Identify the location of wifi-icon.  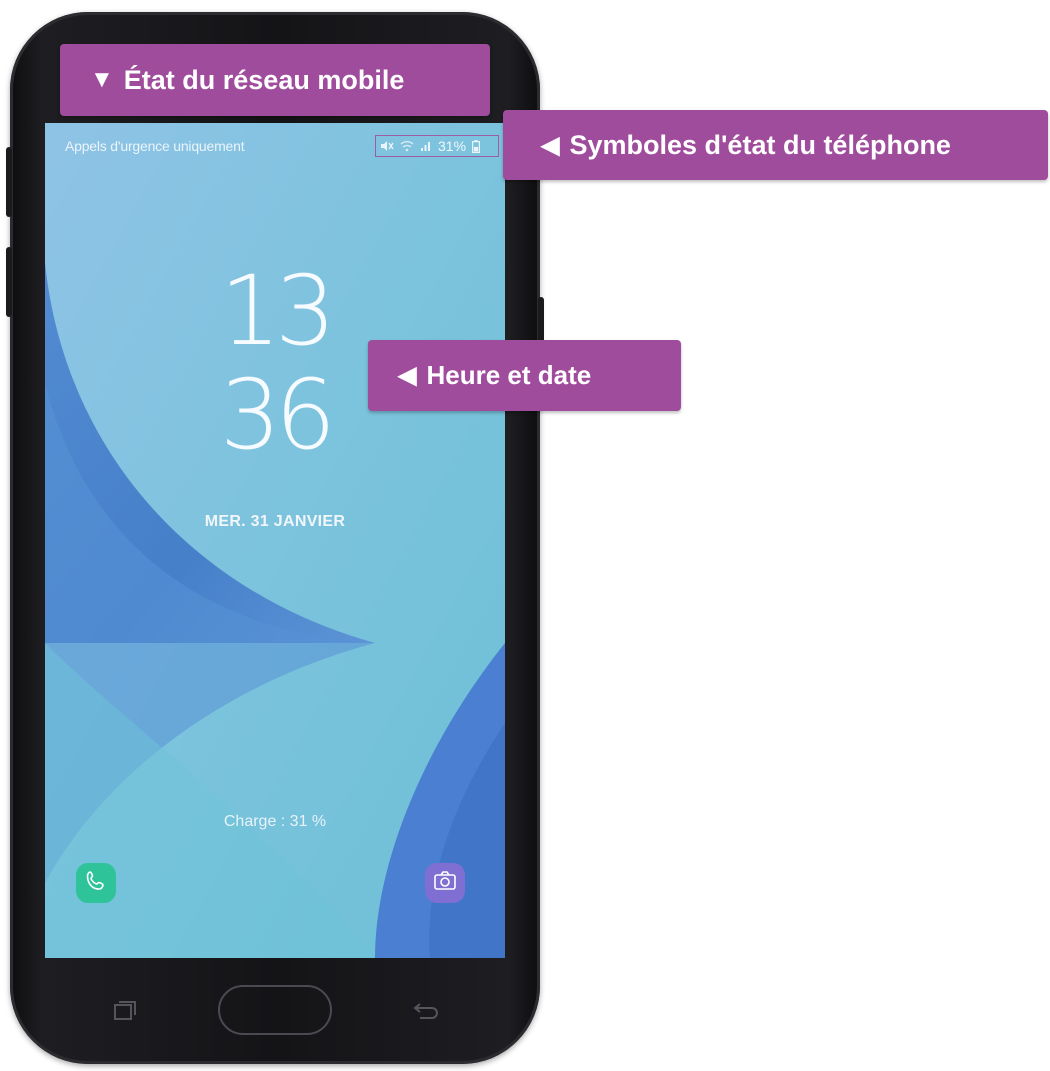
(407, 146).